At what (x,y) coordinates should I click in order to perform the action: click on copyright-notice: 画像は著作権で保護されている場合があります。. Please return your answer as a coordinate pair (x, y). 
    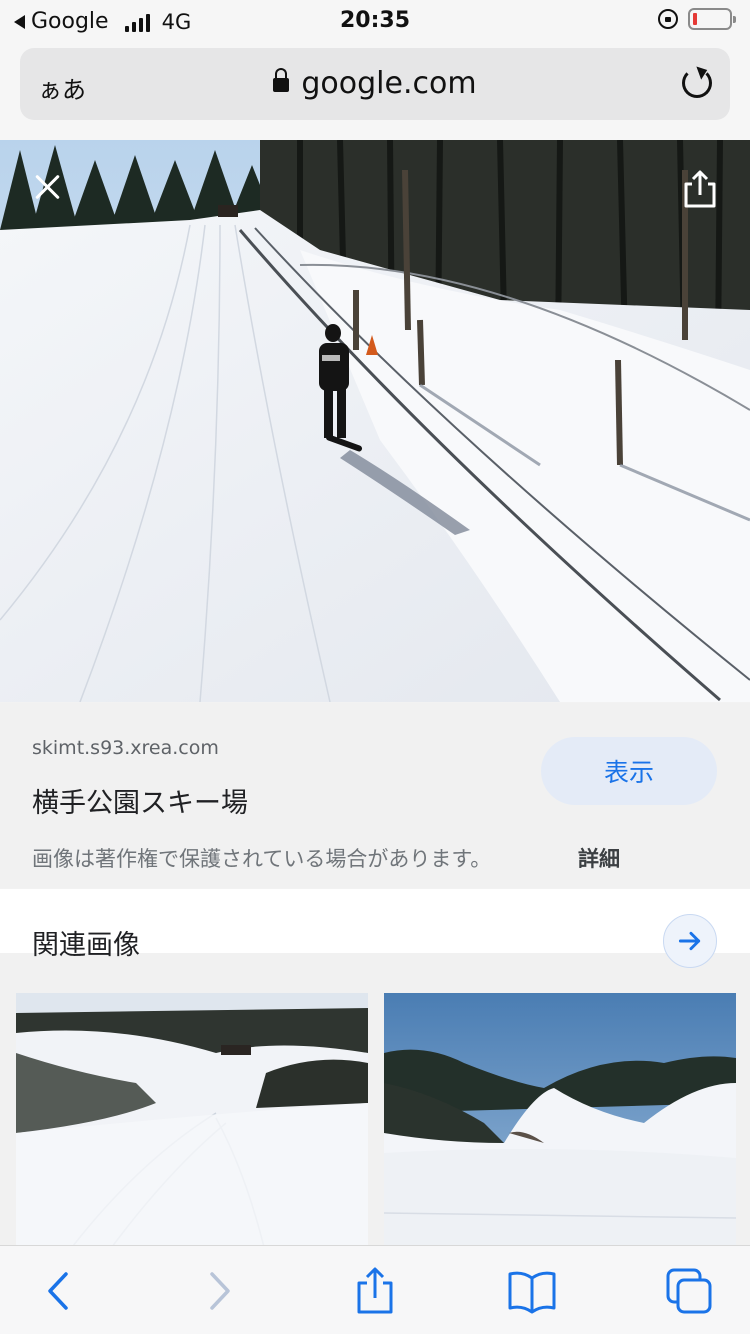
    Looking at the image, I should click on (262, 859).